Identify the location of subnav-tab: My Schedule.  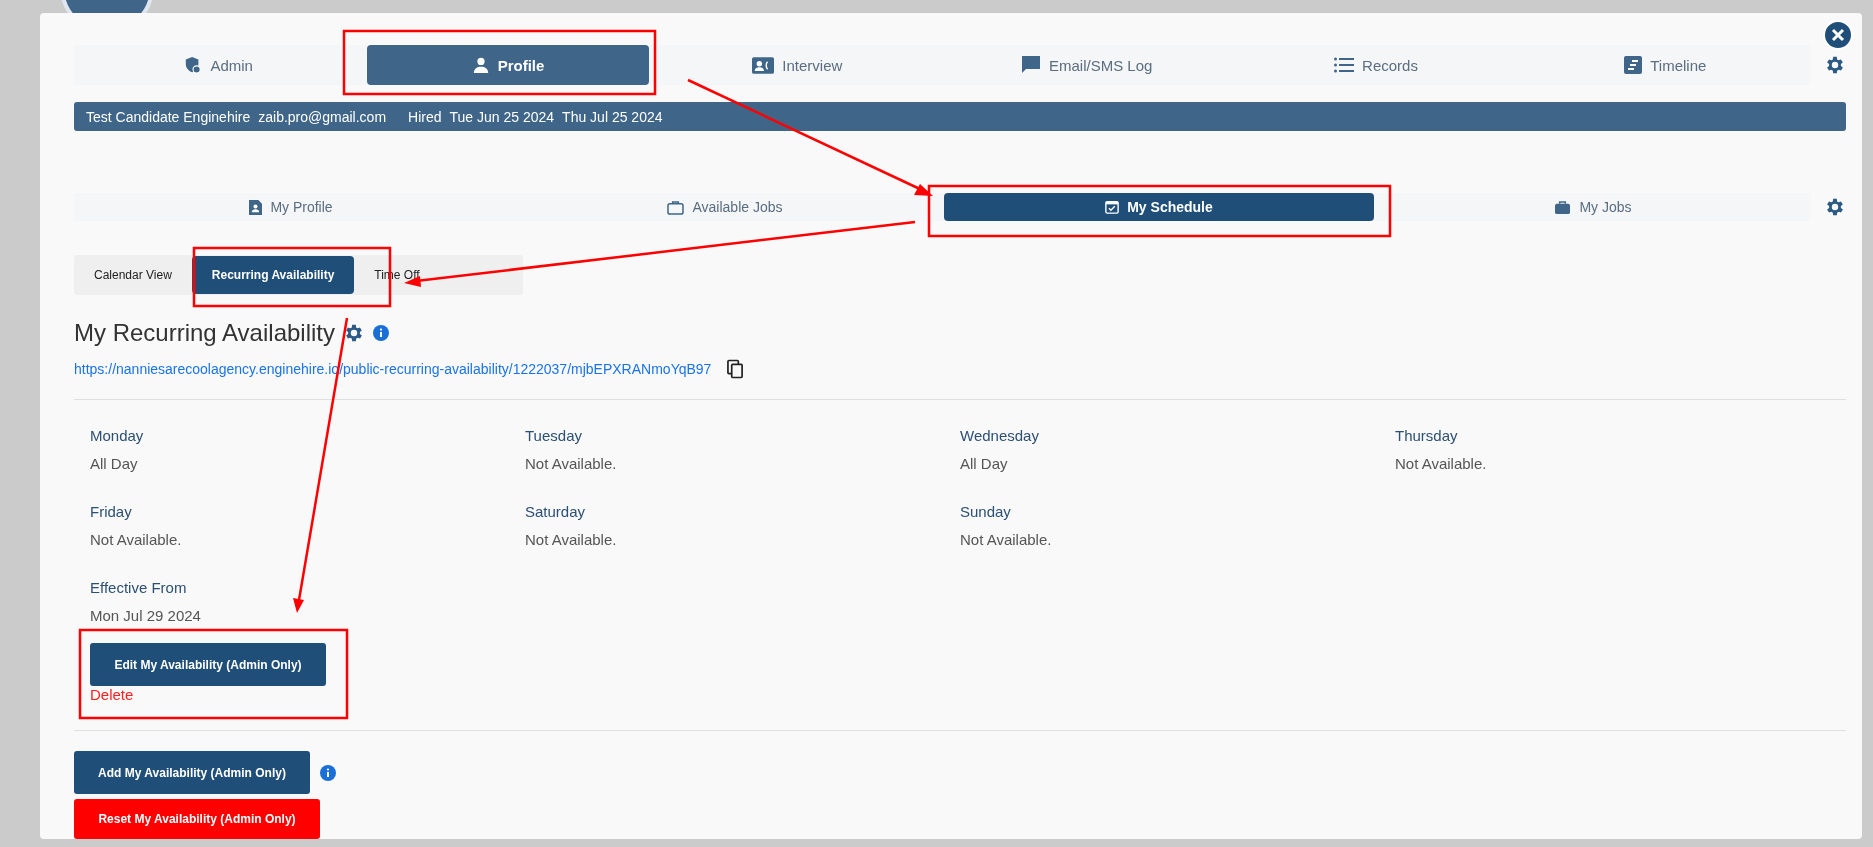
(1159, 207).